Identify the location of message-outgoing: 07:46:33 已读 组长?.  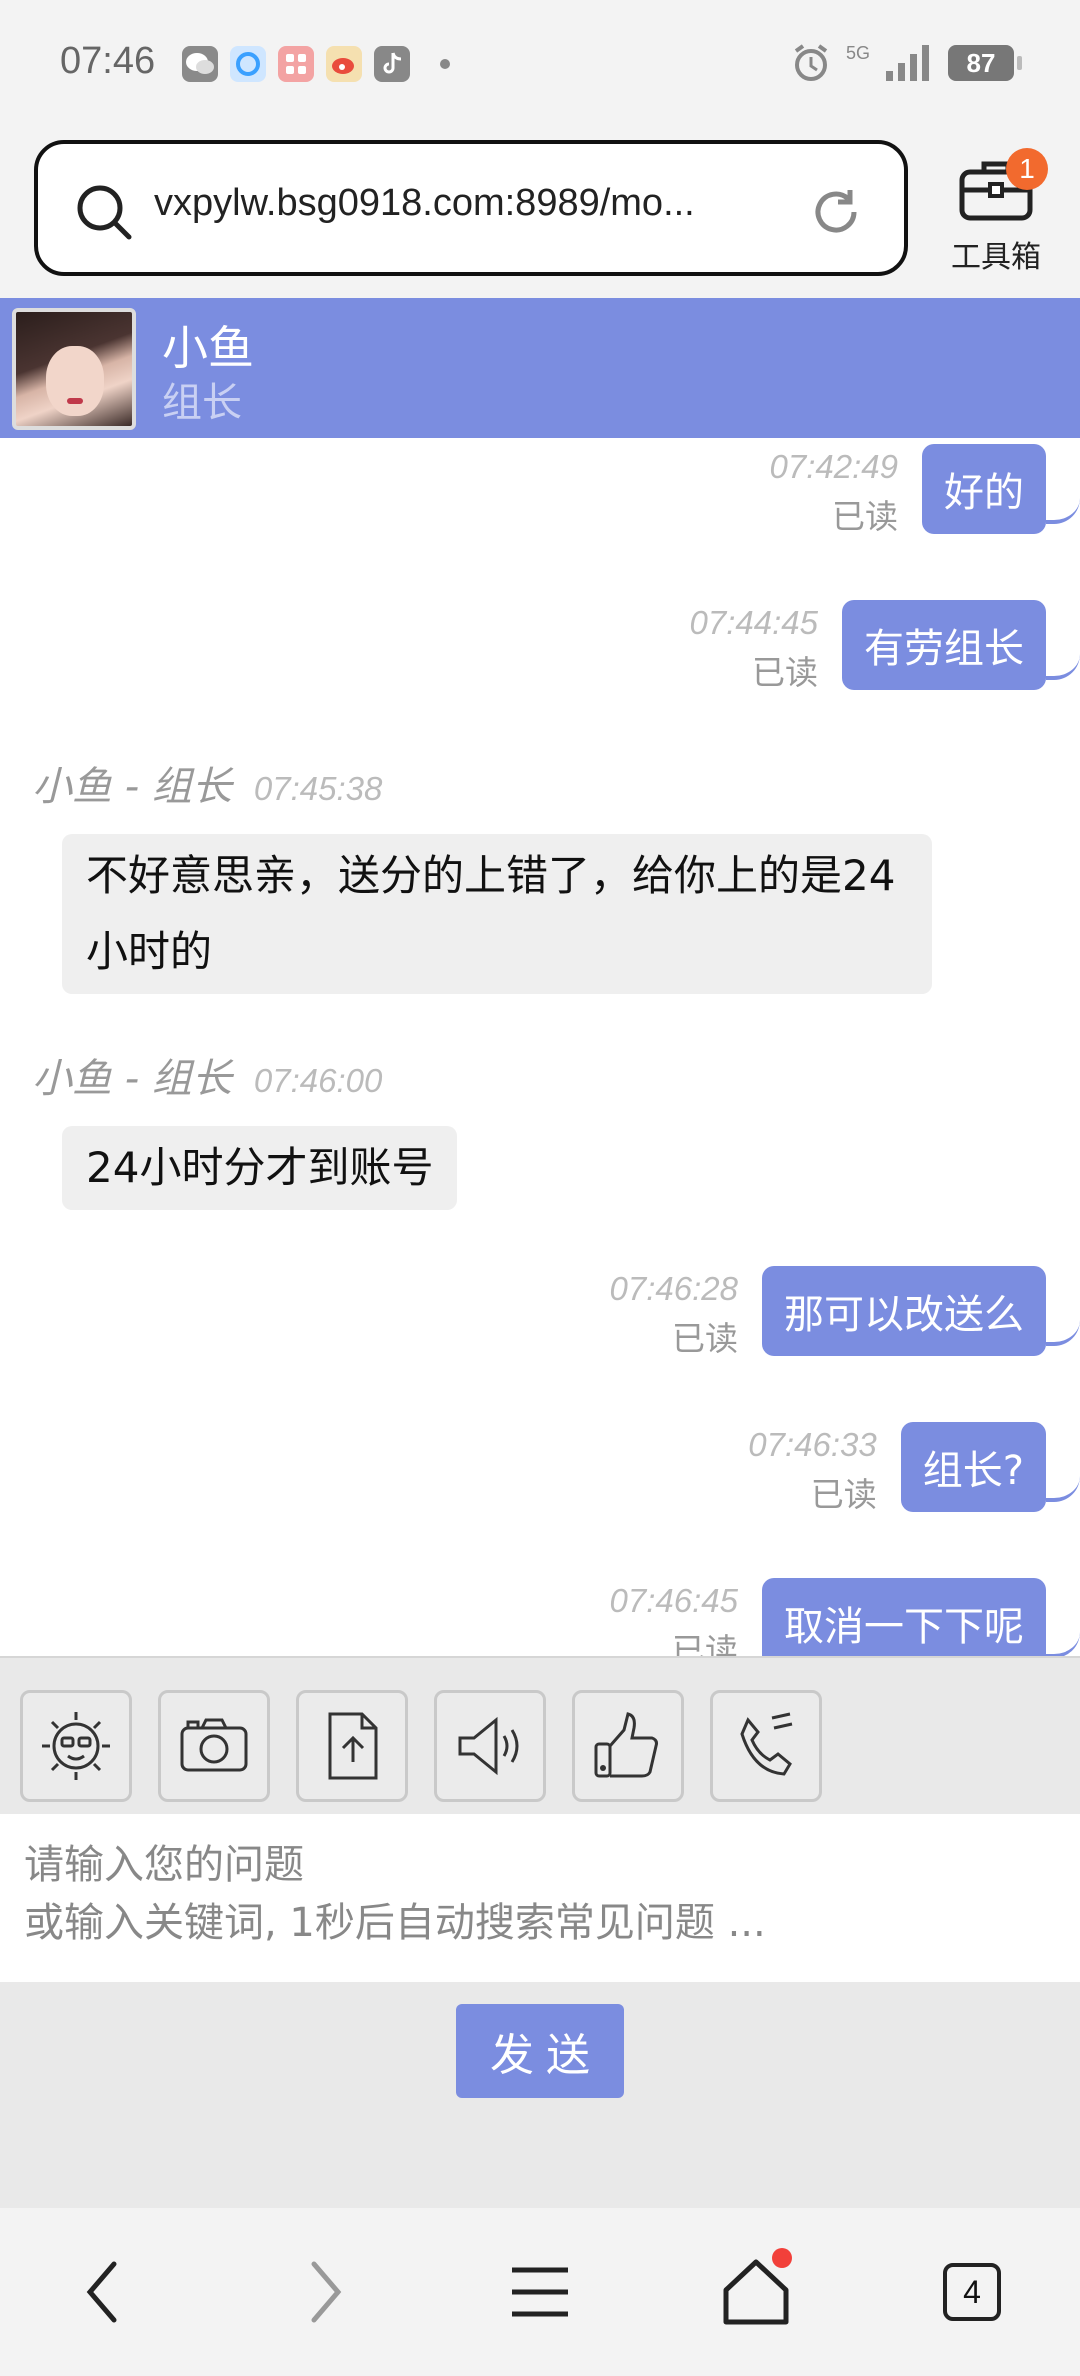
(914, 1469).